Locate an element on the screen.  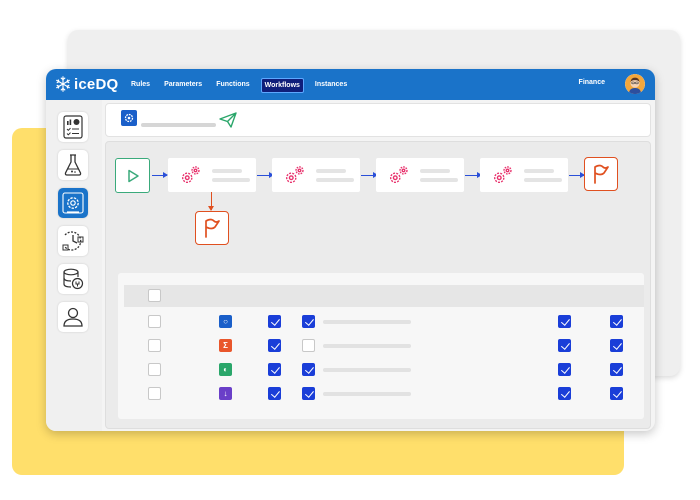
nav-instances: Instances is located at coordinates (331, 85).